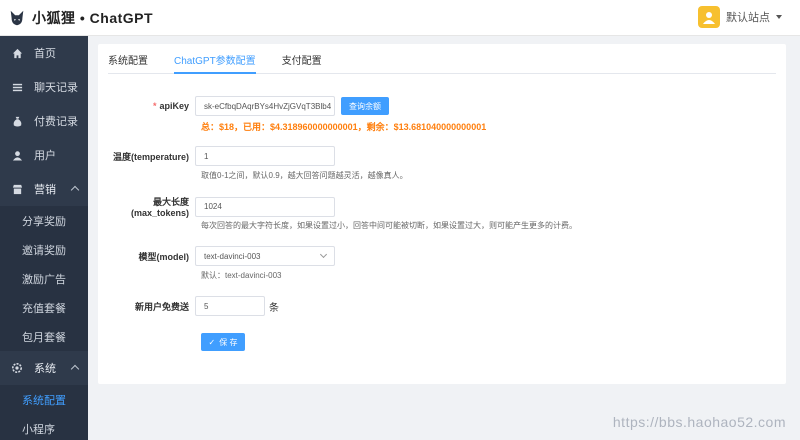 The width and height of the screenshot is (800, 440). I want to click on system-submenu: 系统配置 小程序, so click(44, 412).